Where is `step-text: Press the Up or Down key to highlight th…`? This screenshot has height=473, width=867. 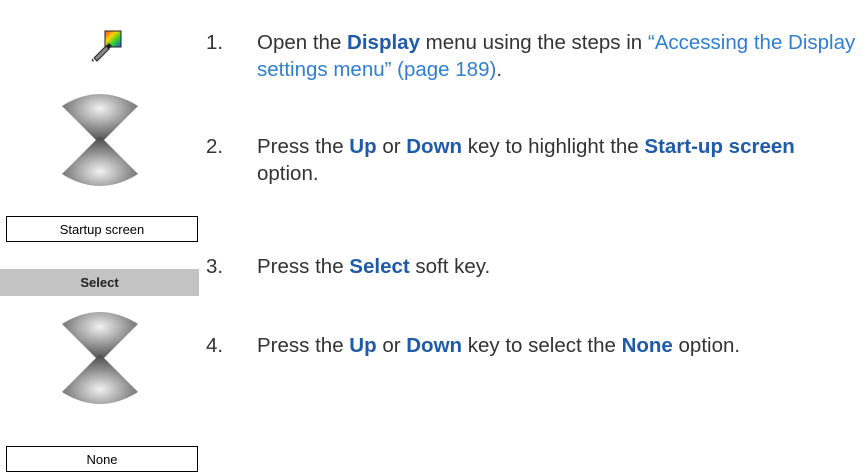 step-text: Press the Up or Down key to highlight th… is located at coordinates (526, 160).